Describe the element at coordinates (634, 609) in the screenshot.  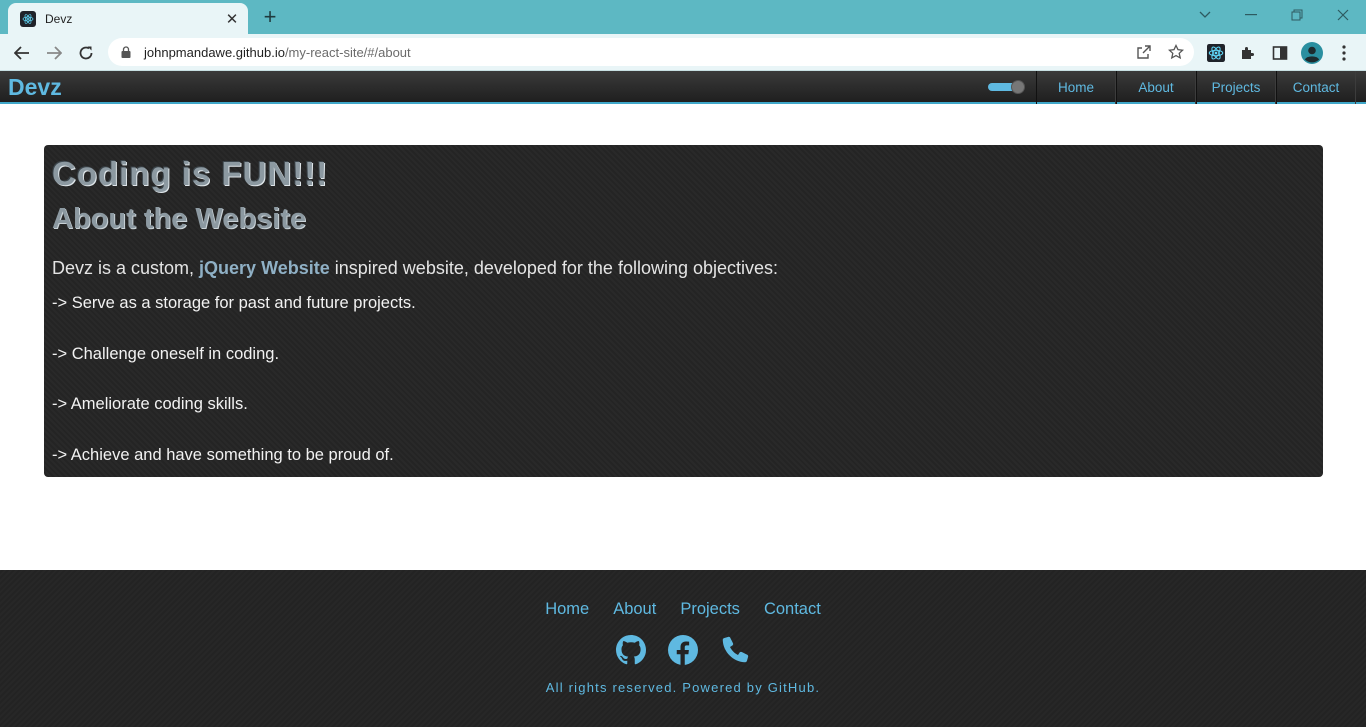
I see `footer-link-about: About` at that location.